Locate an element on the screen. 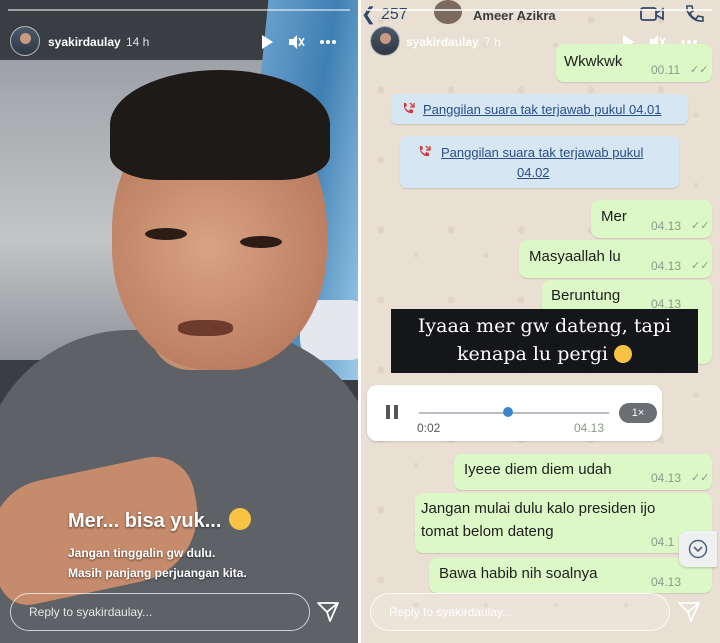  overlay-line-2: kenapa lu pergi is located at coordinates (544, 354).